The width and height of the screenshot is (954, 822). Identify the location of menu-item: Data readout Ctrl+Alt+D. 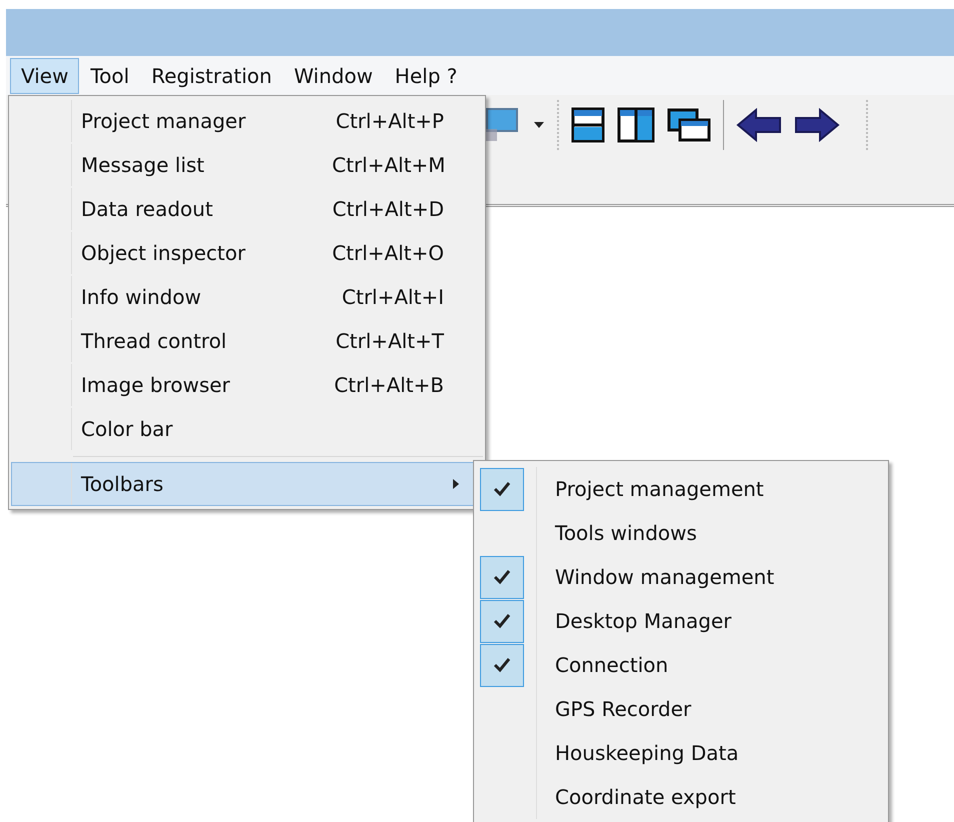
(247, 209).